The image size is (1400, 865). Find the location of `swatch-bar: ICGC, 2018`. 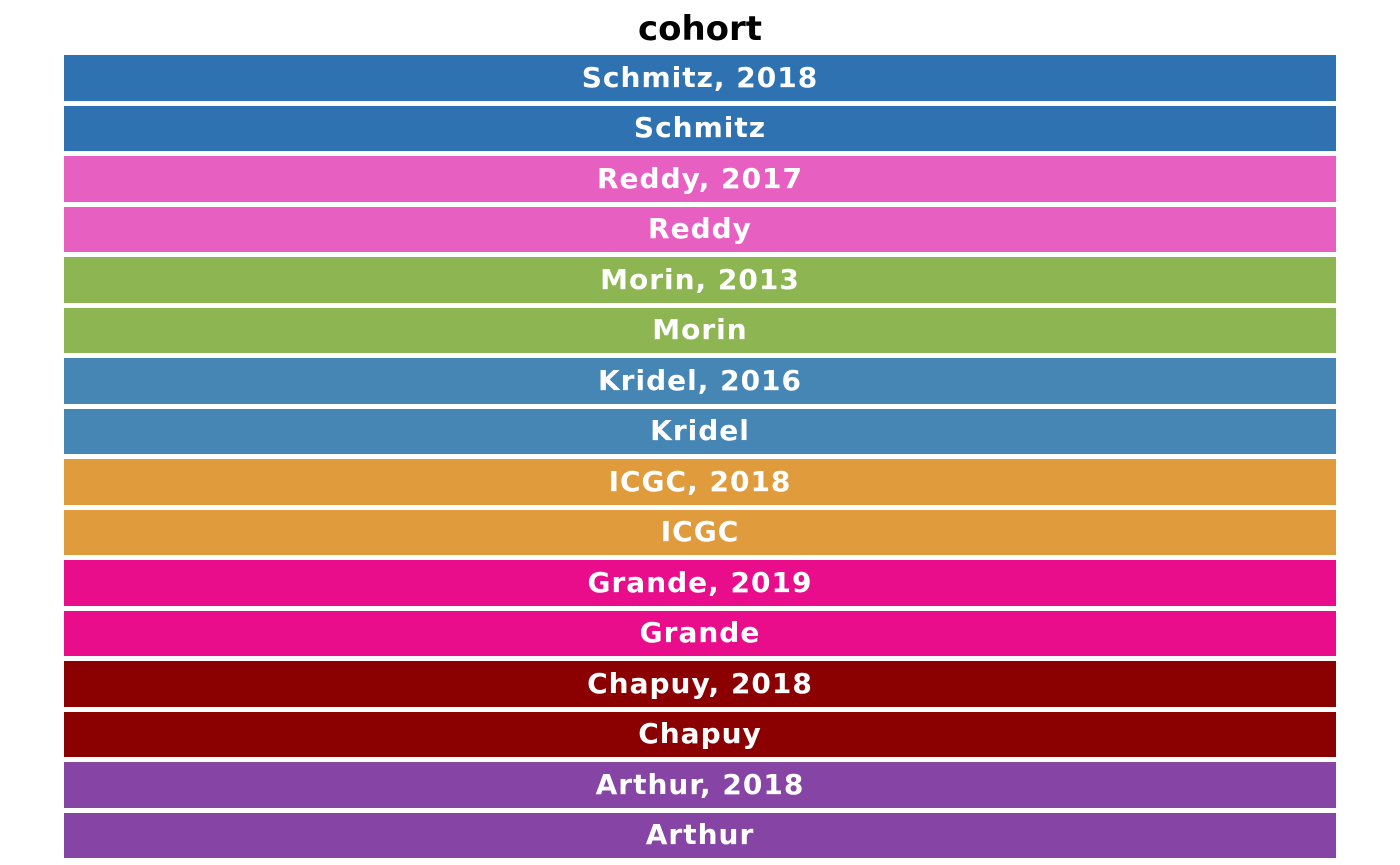

swatch-bar: ICGC, 2018 is located at coordinates (700, 482).